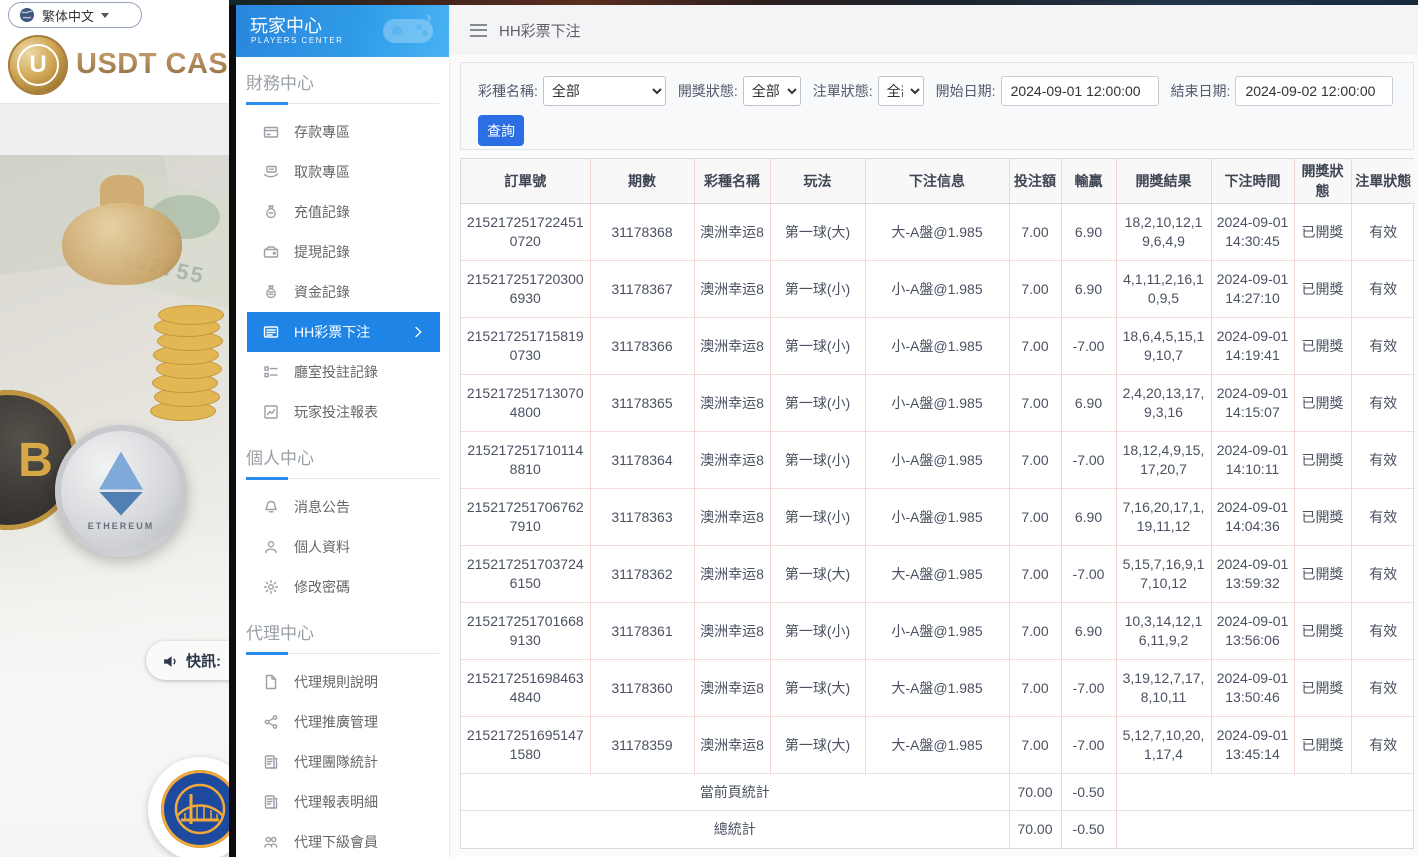 The width and height of the screenshot is (1418, 857). Describe the element at coordinates (297, 40) in the screenshot. I see `sidebar-subtitle: PLAYERS CENTER` at that location.